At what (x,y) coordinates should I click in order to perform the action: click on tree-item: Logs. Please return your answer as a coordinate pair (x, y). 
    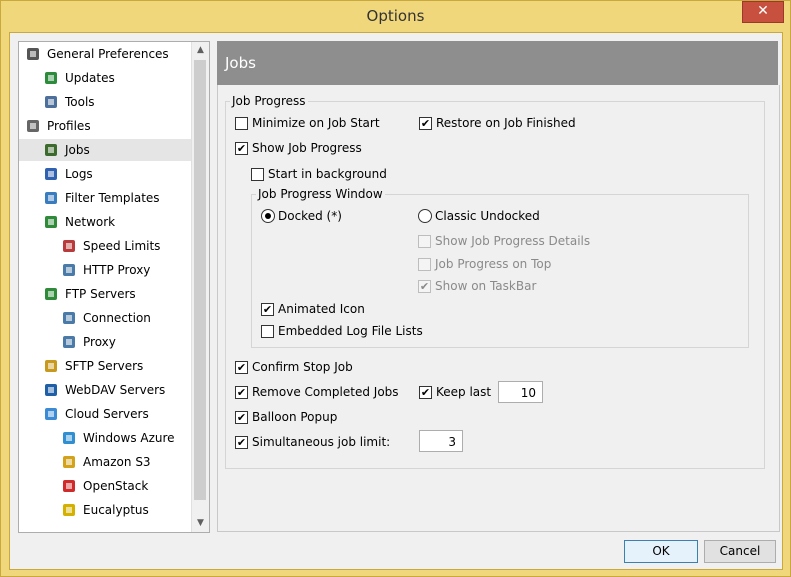
    Looking at the image, I should click on (105, 174).